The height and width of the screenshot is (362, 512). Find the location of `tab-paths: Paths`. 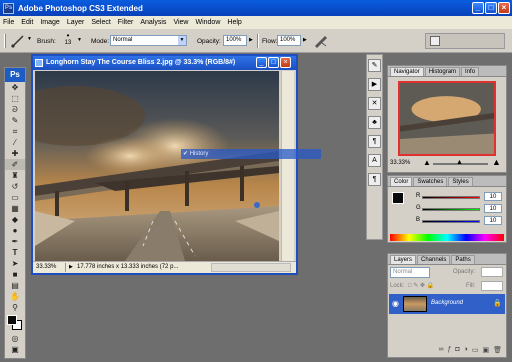

tab-paths: Paths is located at coordinates (463, 259).